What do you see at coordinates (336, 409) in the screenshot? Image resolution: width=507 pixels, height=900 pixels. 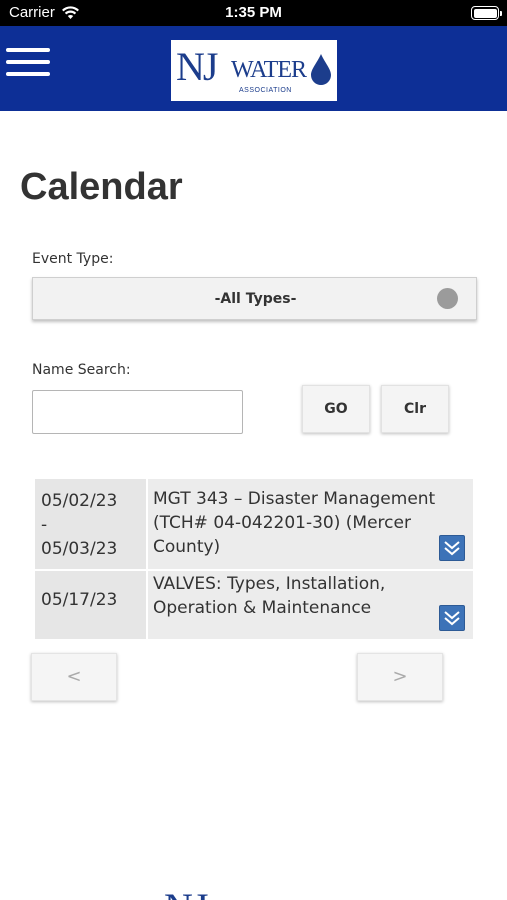 I see `go-button: GO` at bounding box center [336, 409].